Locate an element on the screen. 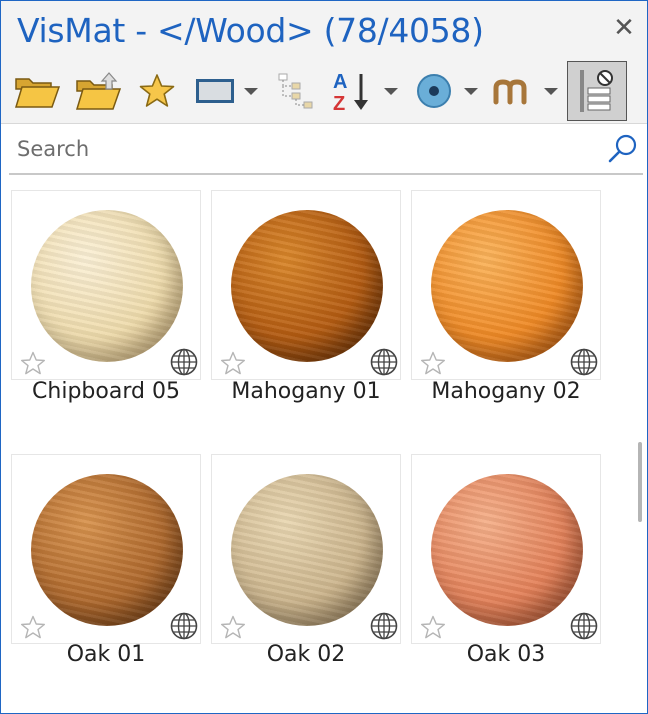 The height and width of the screenshot is (714, 648). open-folder-icon is located at coordinates (37, 93).